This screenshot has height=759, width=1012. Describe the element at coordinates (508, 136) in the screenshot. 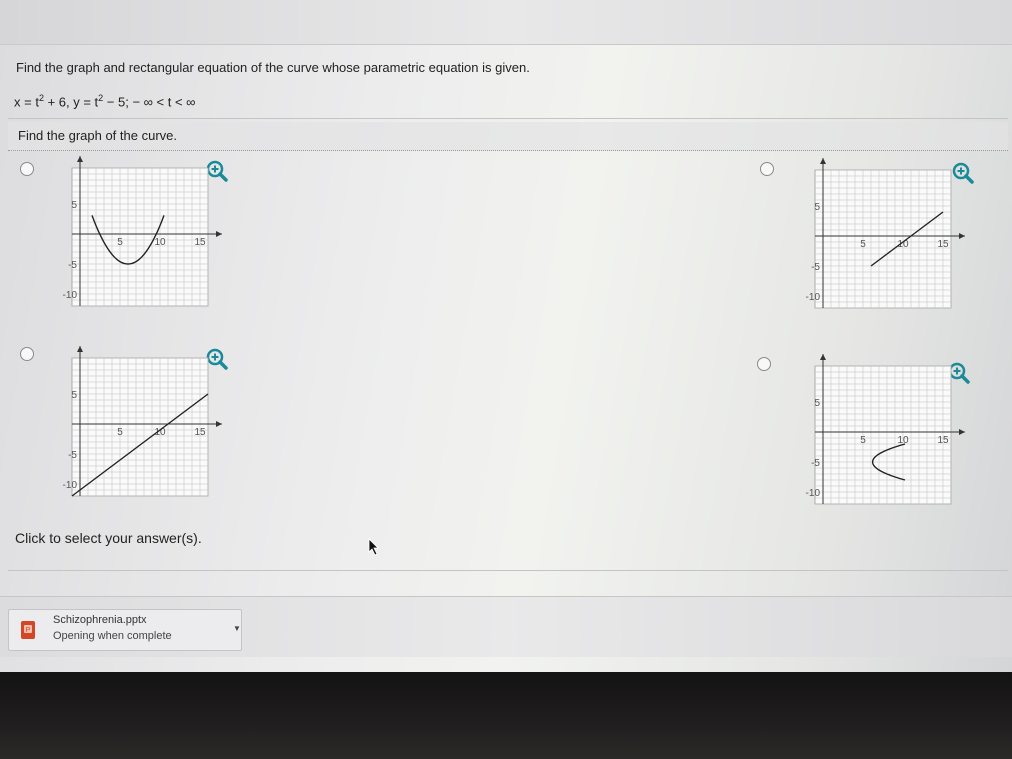

I see `instruction-bar: Find the graph of the curve.` at that location.